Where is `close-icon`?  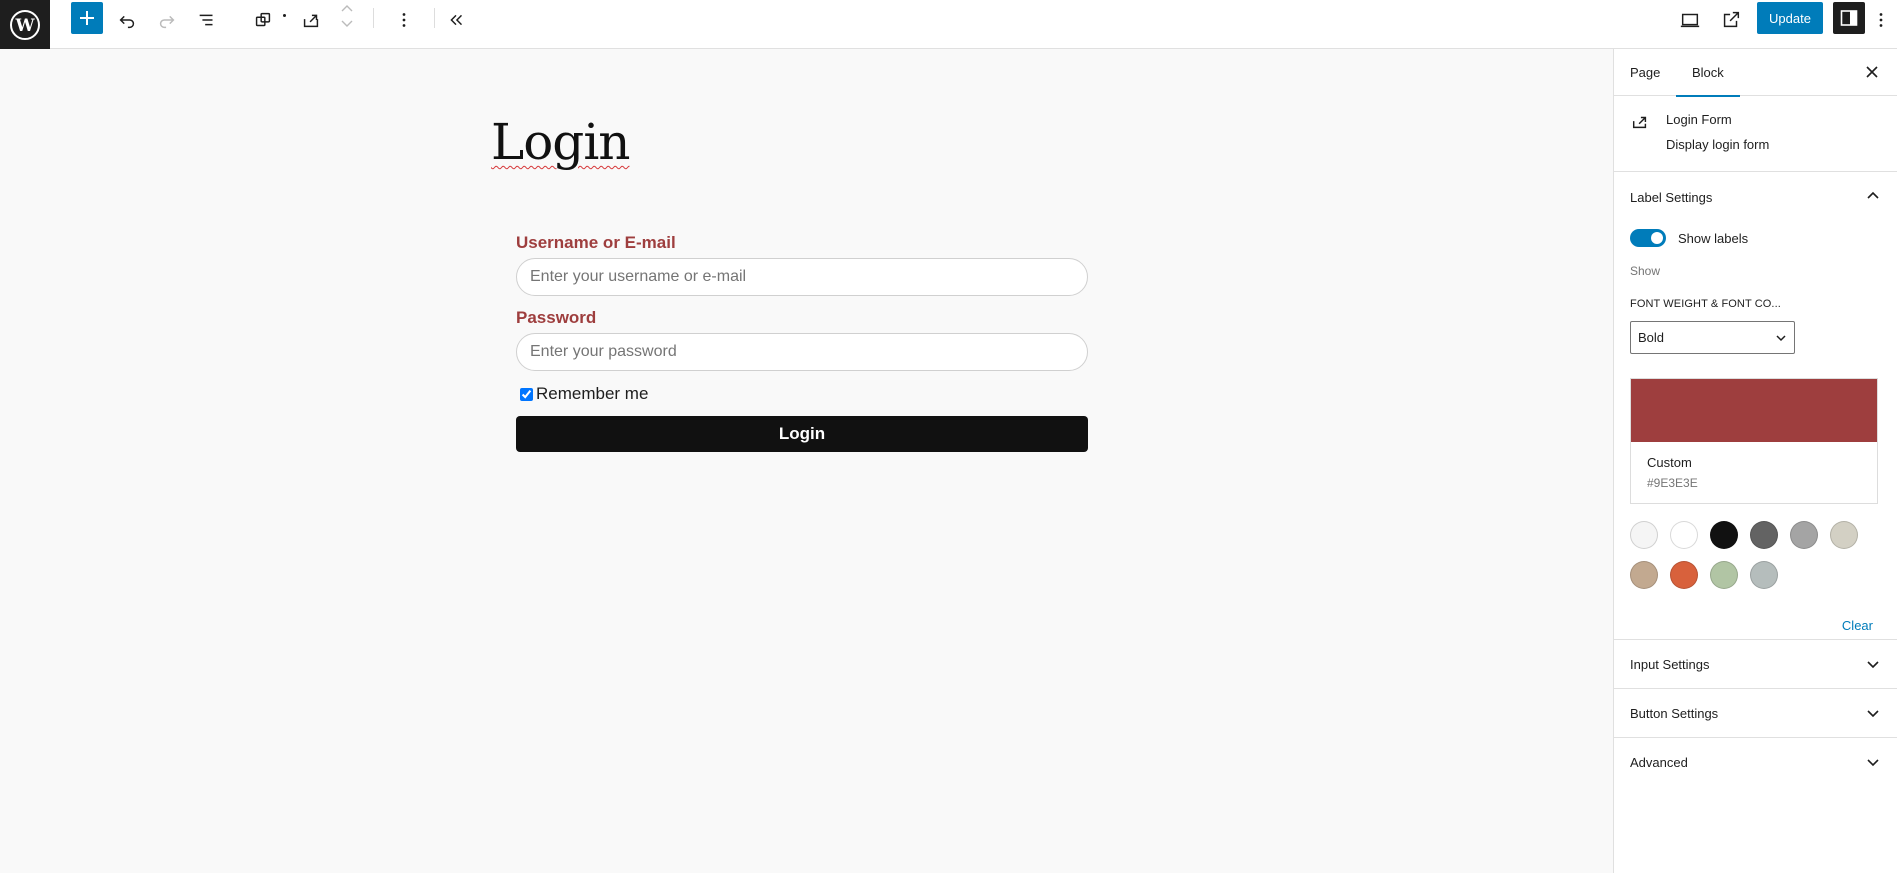
close-icon is located at coordinates (1872, 72).